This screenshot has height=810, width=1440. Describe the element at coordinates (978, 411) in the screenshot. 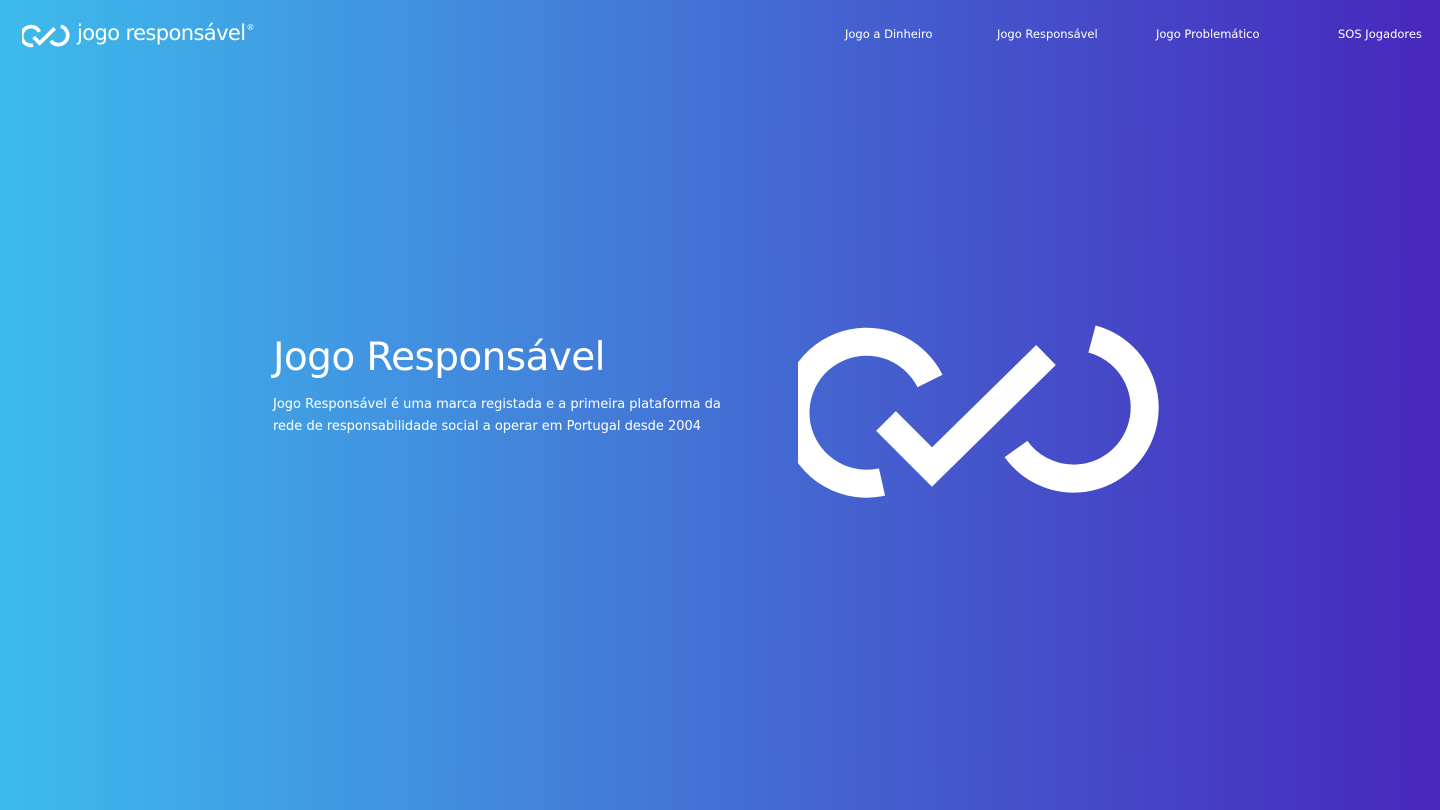

I see `infinity-check-icon` at that location.